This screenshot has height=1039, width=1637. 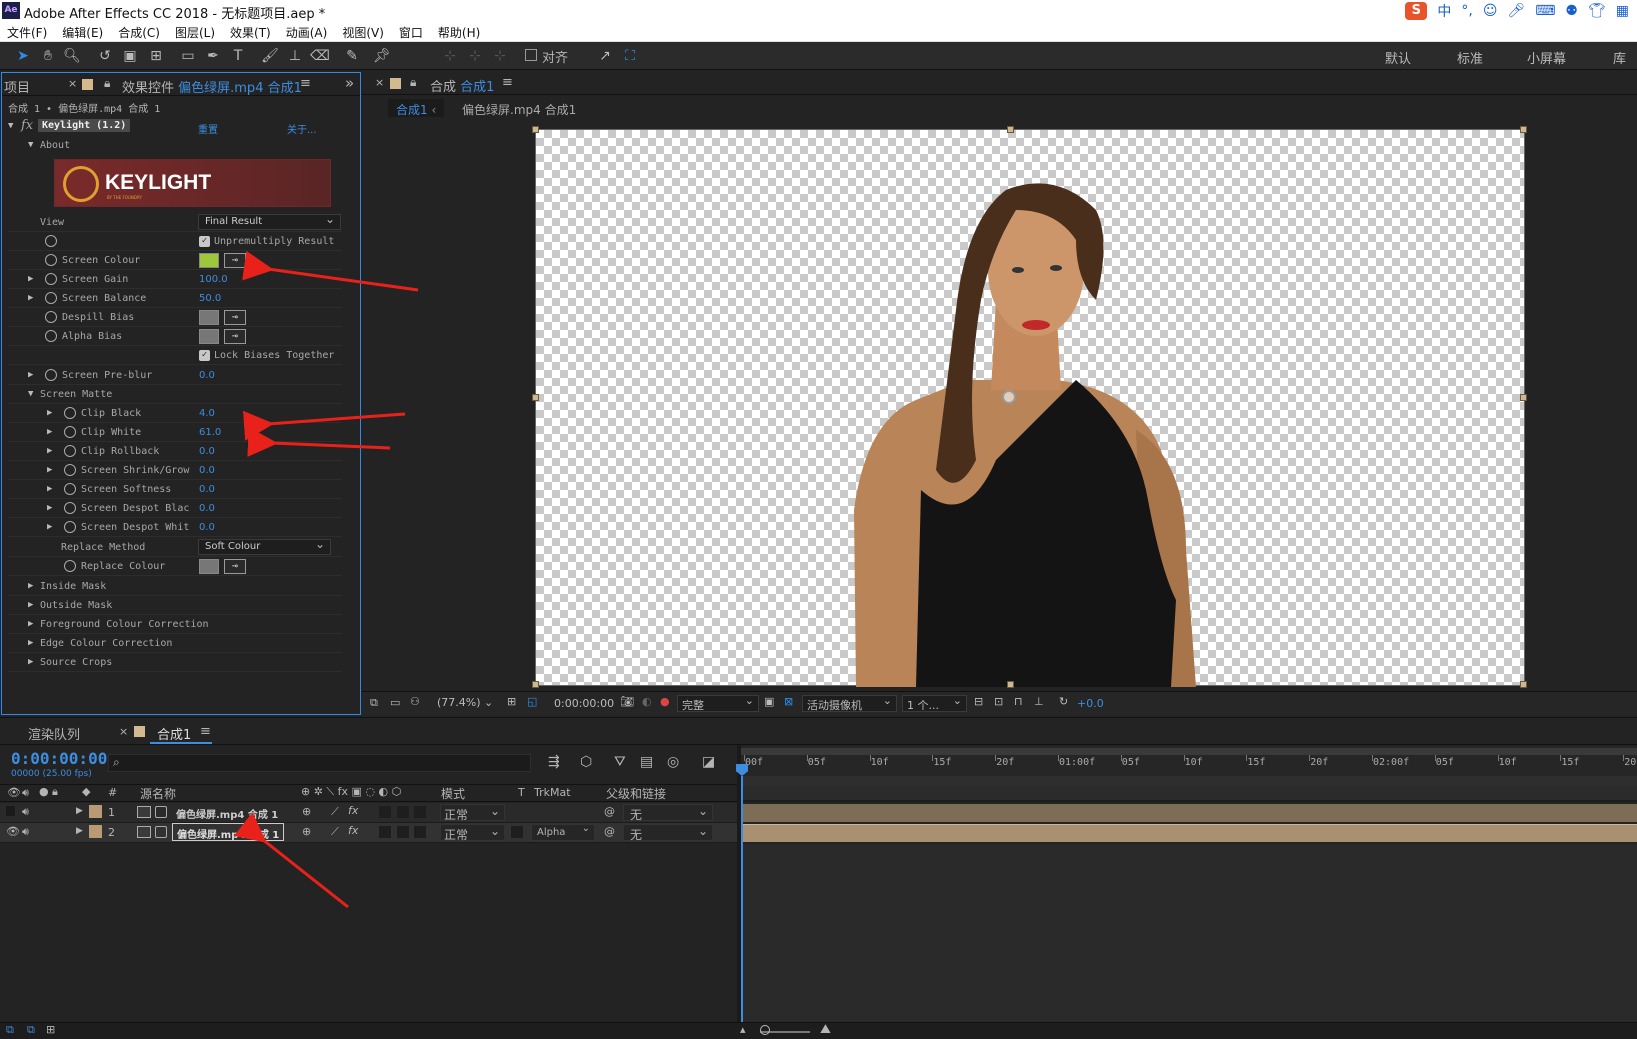 I want to click on annotation-arrow-screen-colour, so click(x=330, y=271).